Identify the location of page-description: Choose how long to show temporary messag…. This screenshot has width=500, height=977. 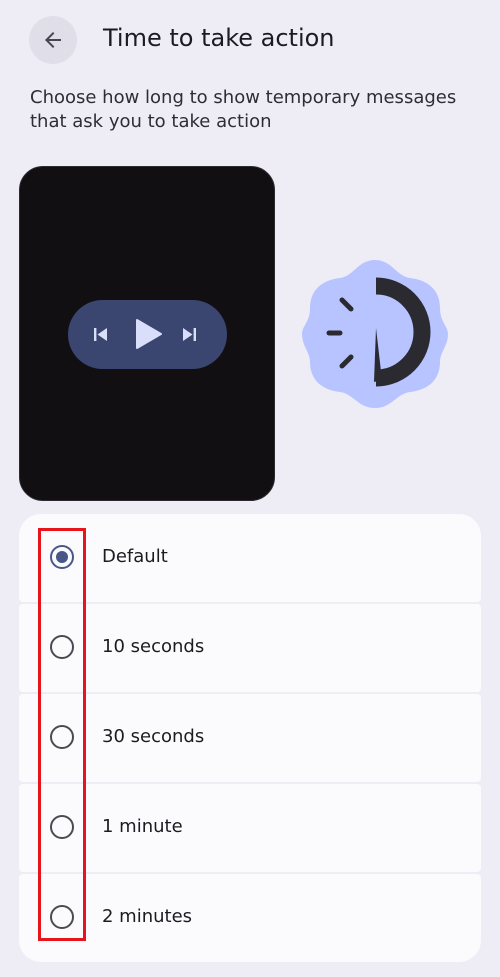
(243, 109).